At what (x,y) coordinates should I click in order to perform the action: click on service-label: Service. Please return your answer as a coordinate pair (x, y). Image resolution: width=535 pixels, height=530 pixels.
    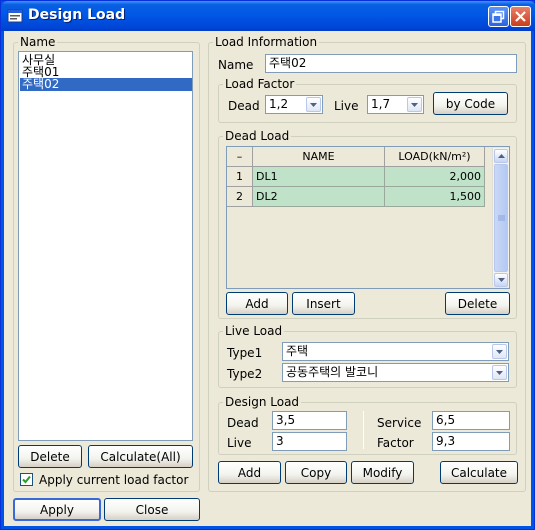
    Looking at the image, I should click on (399, 423).